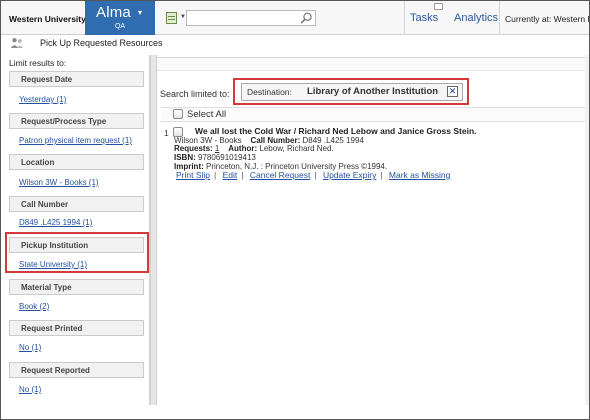 The image size is (590, 420). I want to click on chevron-down-icon: ▾, so click(140, 12).